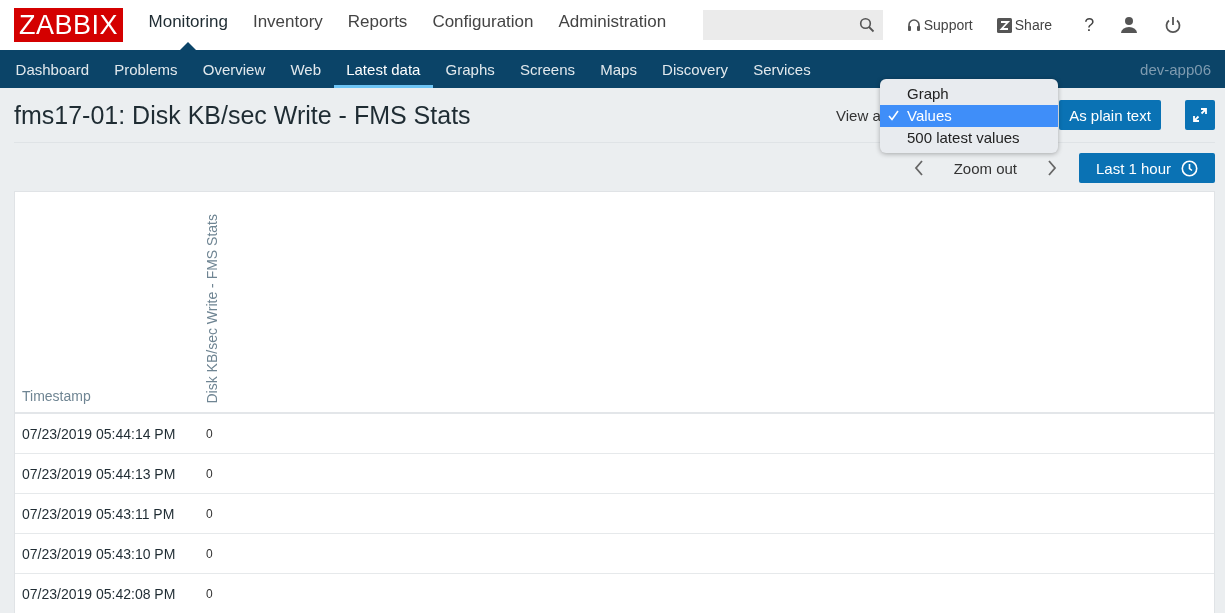 The image size is (1225, 613). What do you see at coordinates (212, 309) in the screenshot?
I see `column-header: Disk KB/sec Write - FMS Stats` at bounding box center [212, 309].